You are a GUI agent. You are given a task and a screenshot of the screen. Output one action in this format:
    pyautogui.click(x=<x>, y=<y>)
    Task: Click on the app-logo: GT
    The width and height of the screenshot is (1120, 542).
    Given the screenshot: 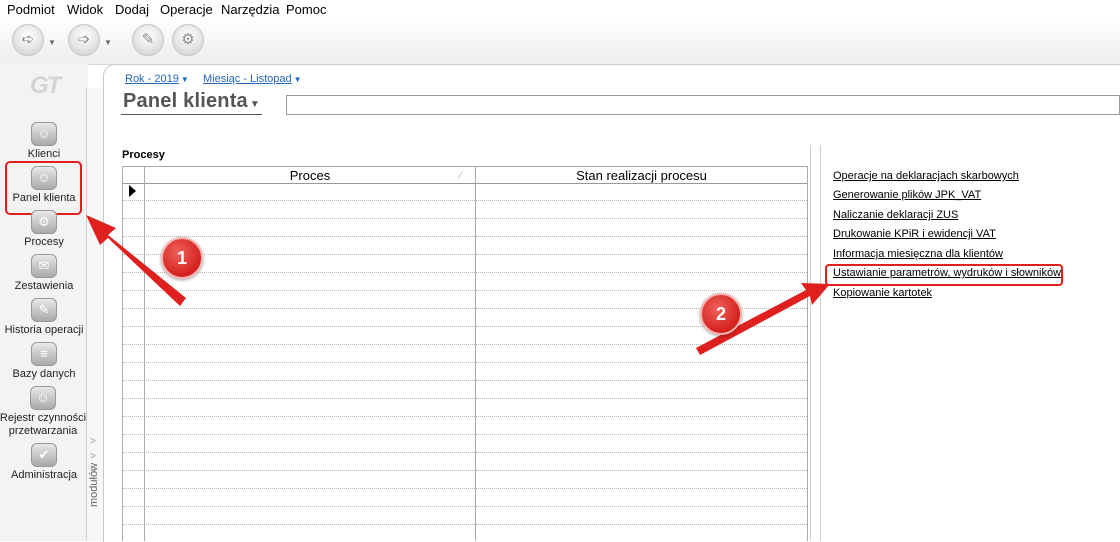 What is the action you would take?
    pyautogui.click(x=45, y=85)
    